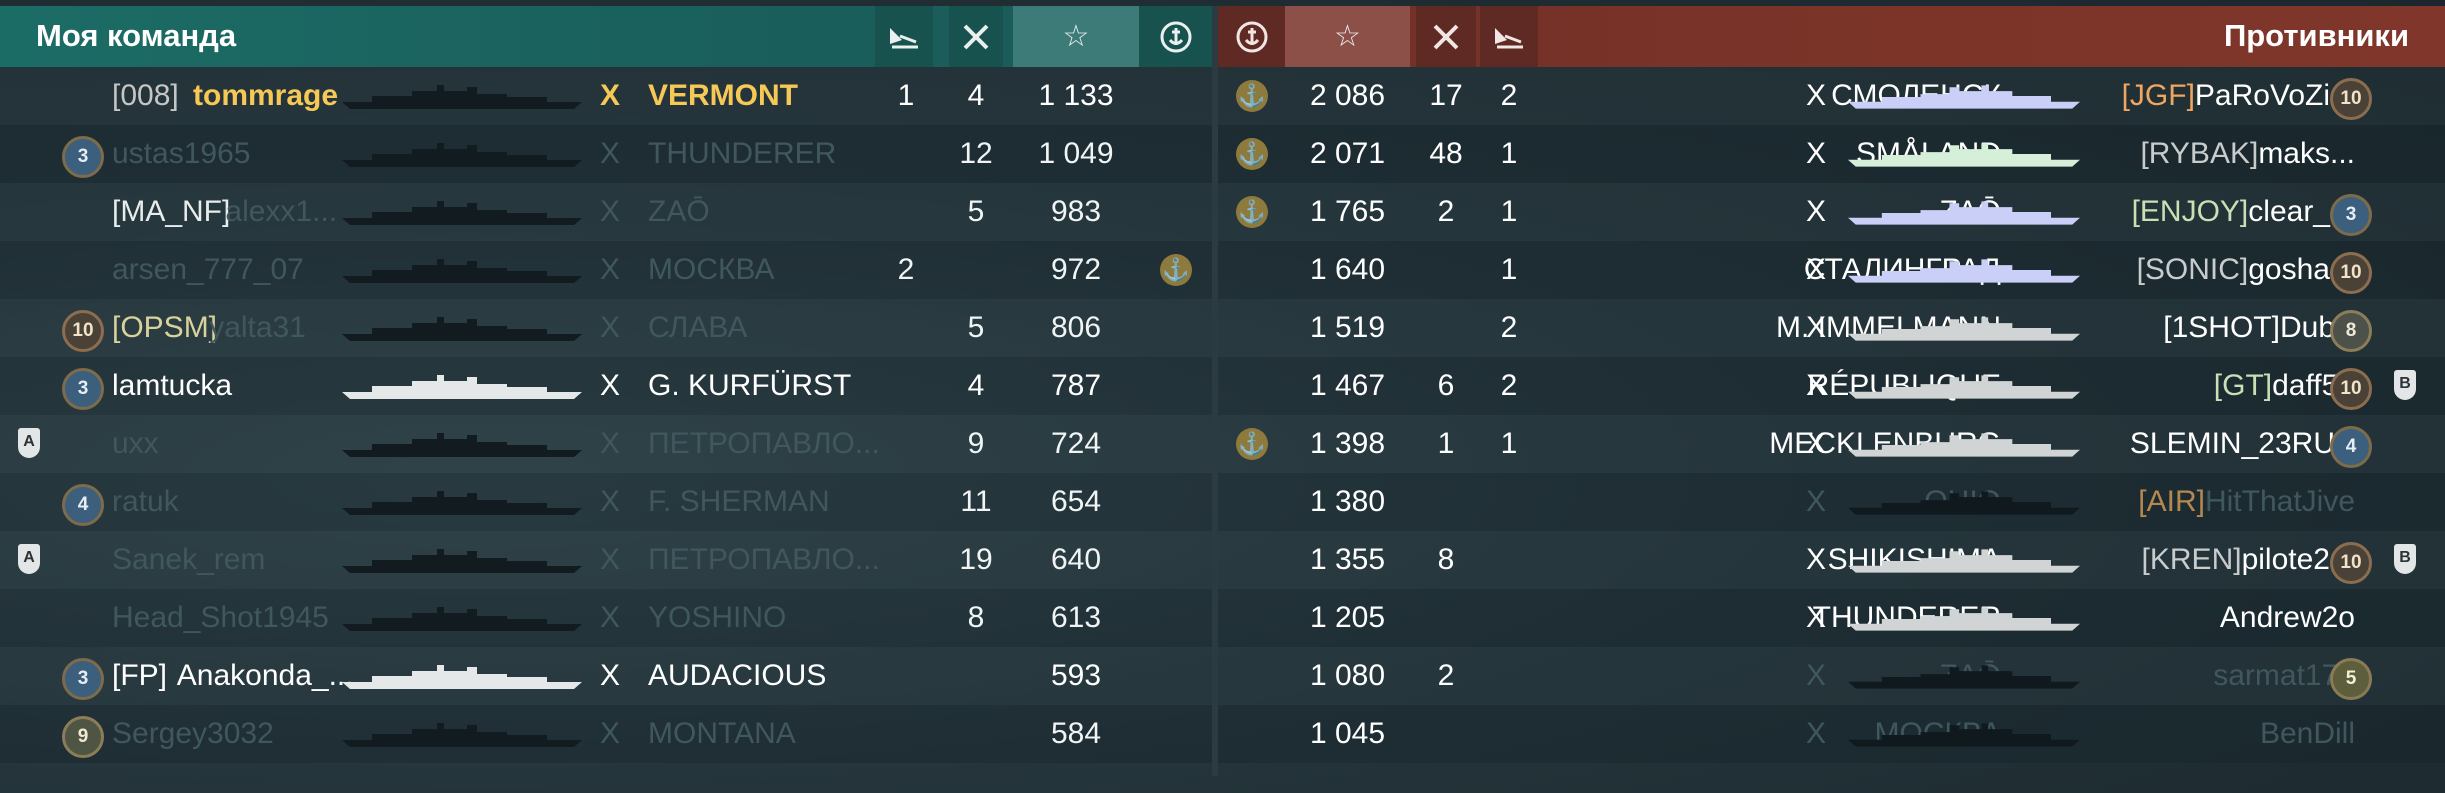 Image resolution: width=2445 pixels, height=793 pixels. Describe the element at coordinates (723, 96) in the screenshot. I see `ship-name: VERMONT` at that location.